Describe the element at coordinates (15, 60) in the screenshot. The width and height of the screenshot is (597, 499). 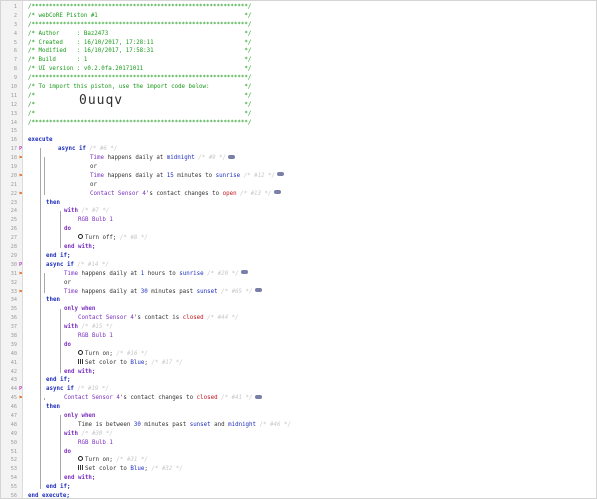
I see `line-number: 7` at that location.